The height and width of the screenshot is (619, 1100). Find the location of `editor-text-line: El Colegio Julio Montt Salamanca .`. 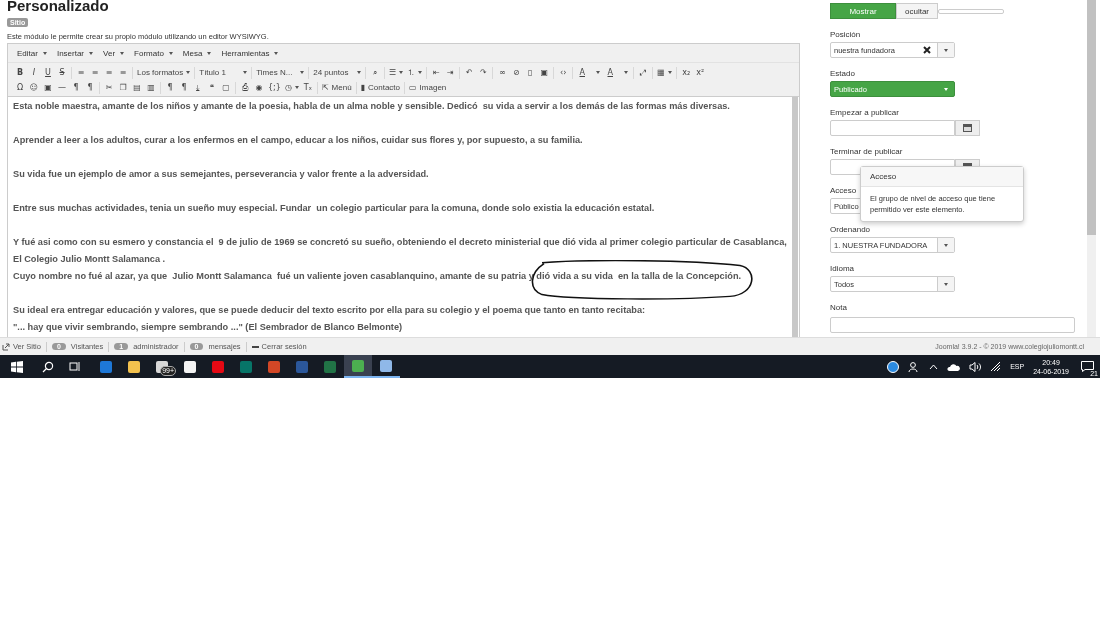

editor-text-line: El Colegio Julio Montt Salamanca . is located at coordinates (90, 259).